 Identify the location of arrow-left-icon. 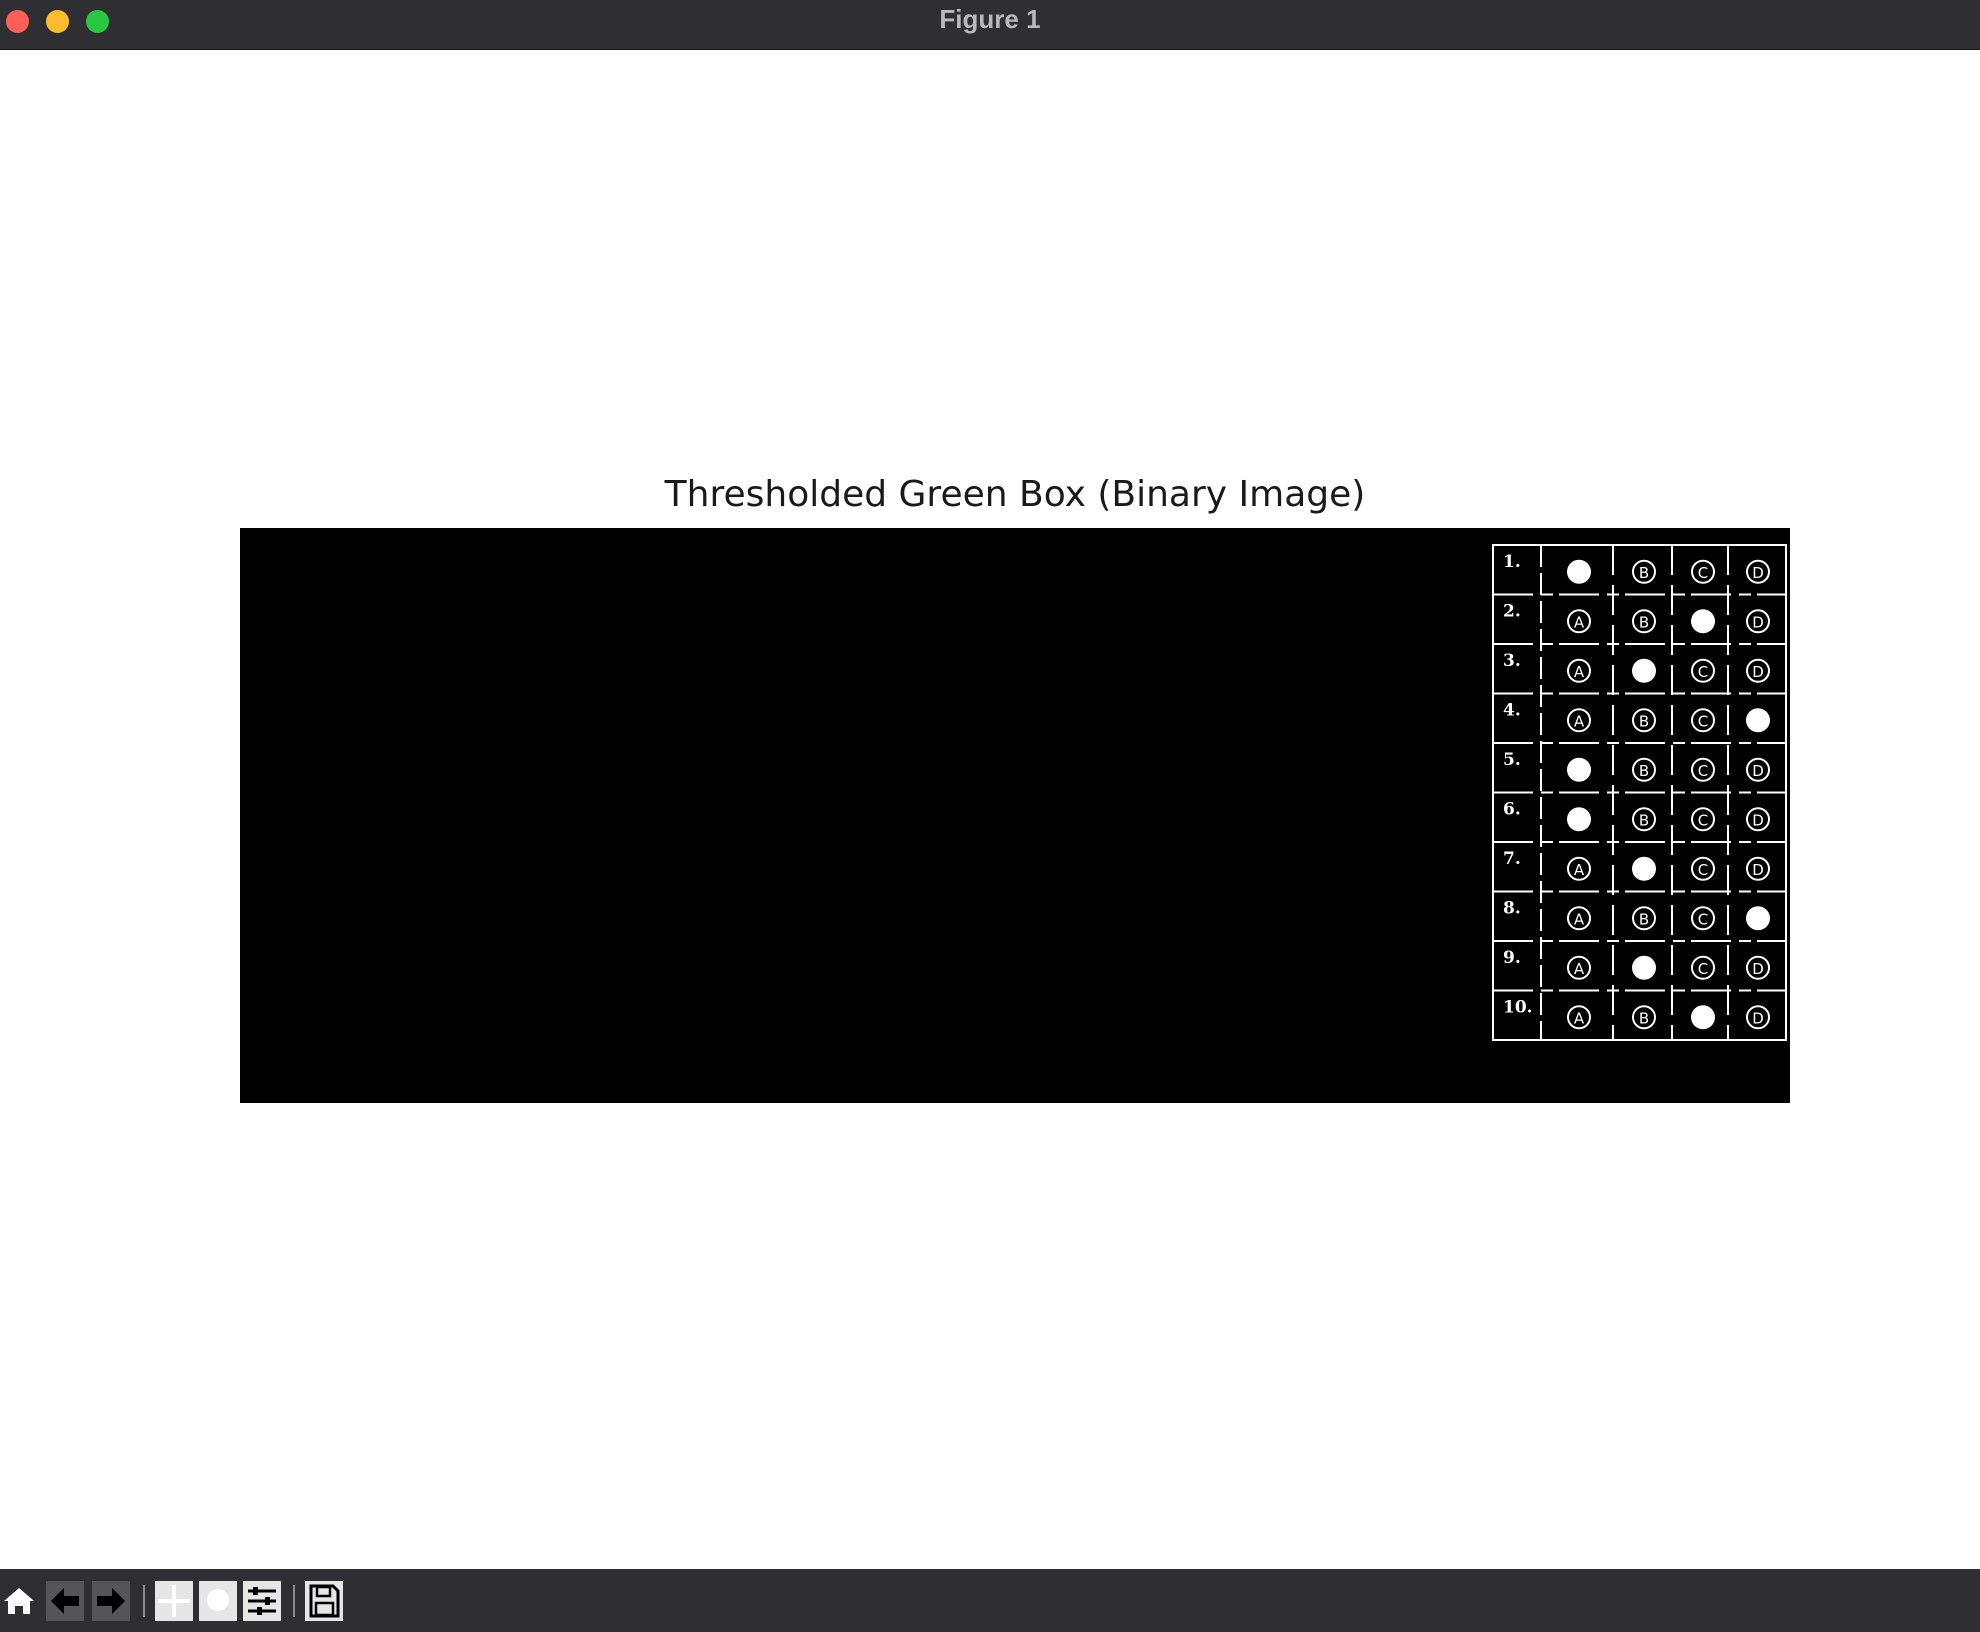
(65, 1601).